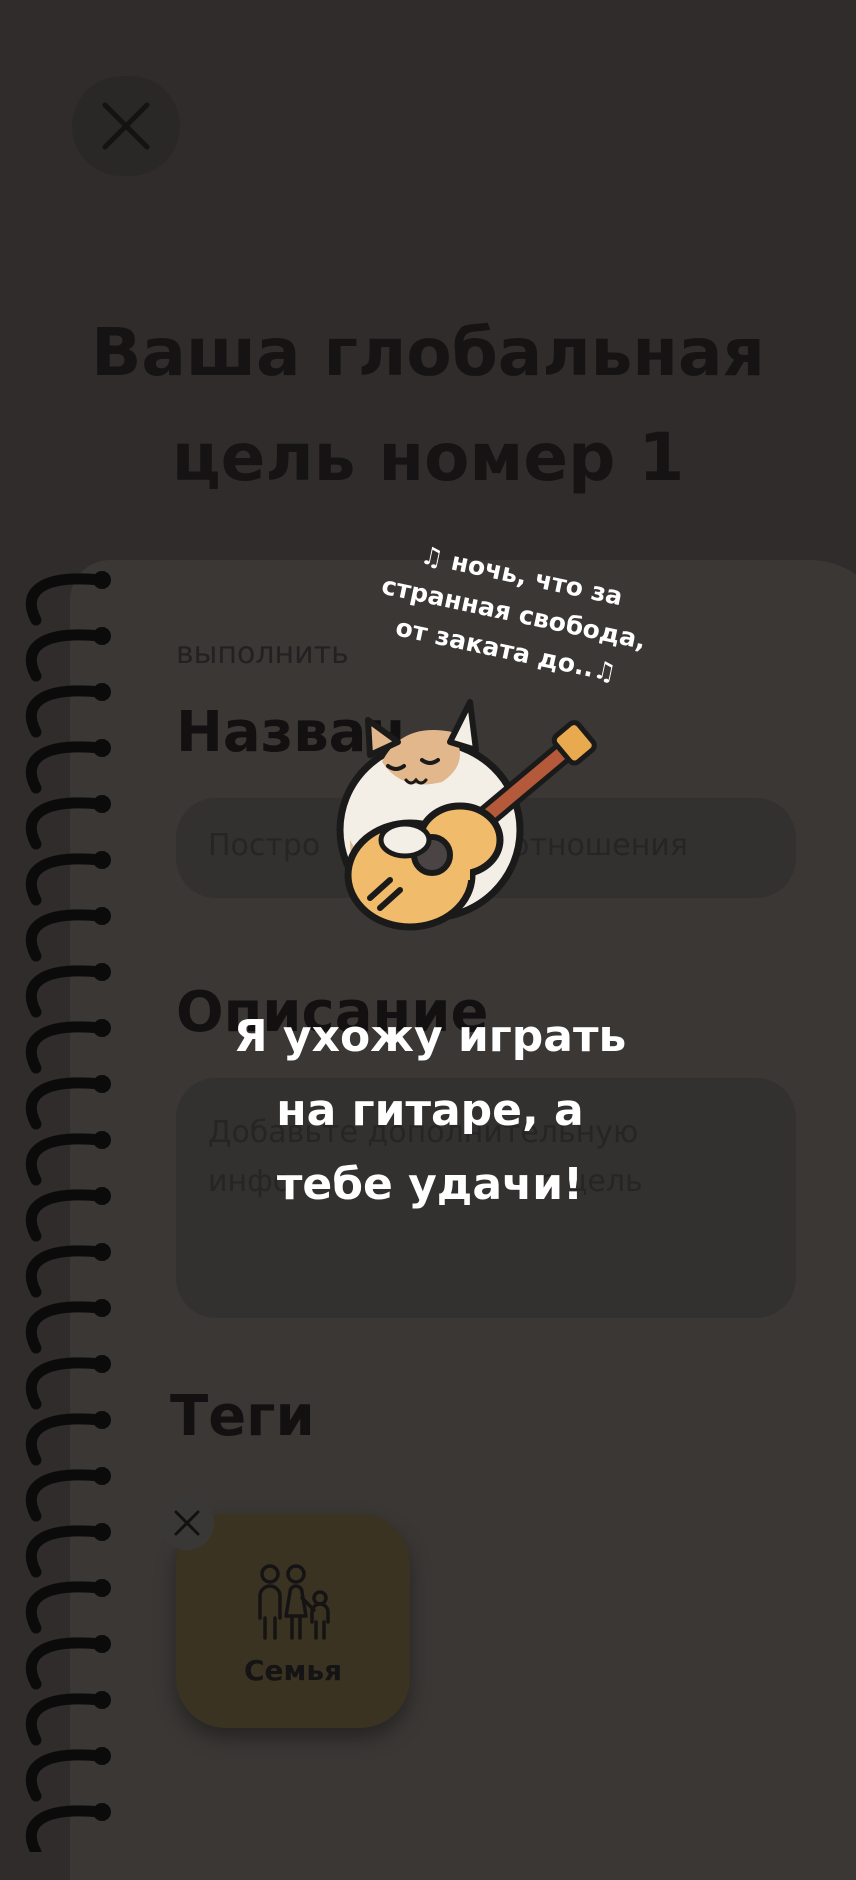 Image resolution: width=856 pixels, height=1880 pixels. What do you see at coordinates (428, 405) in the screenshot?
I see `page-title: Ваша глобальная цель номер 1` at bounding box center [428, 405].